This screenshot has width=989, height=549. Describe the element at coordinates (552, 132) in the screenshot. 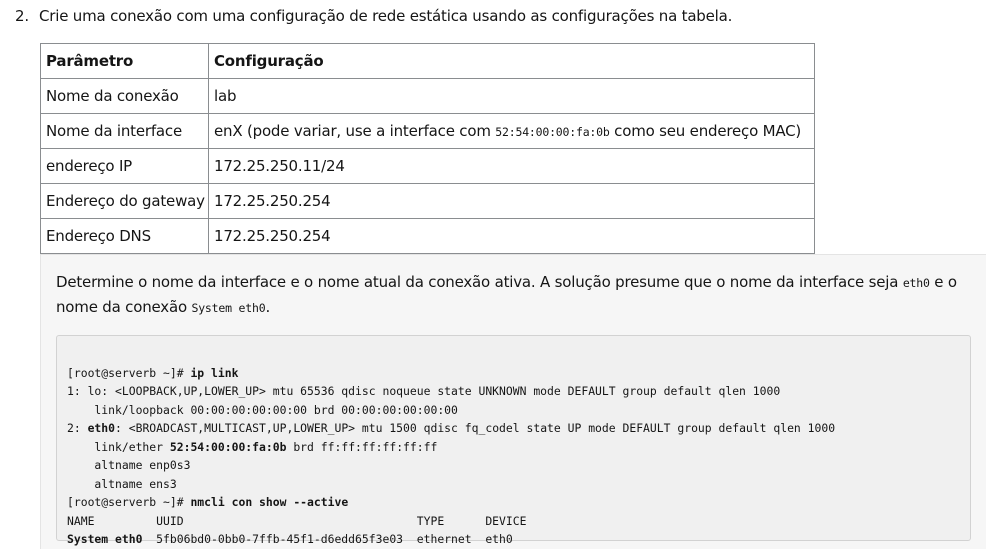

I see `mac-address-code: 52:54:00:00:fa:0b` at that location.